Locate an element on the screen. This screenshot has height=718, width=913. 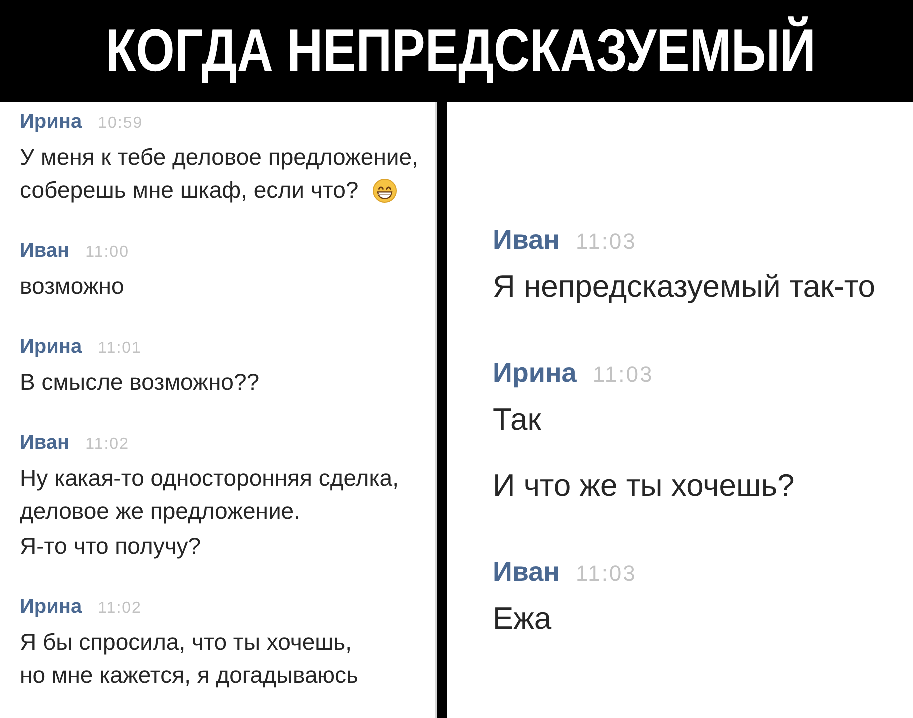
message-text: Ну какая-то односторонняя сделка, деловое же предложение. is located at coordinates (209, 494).